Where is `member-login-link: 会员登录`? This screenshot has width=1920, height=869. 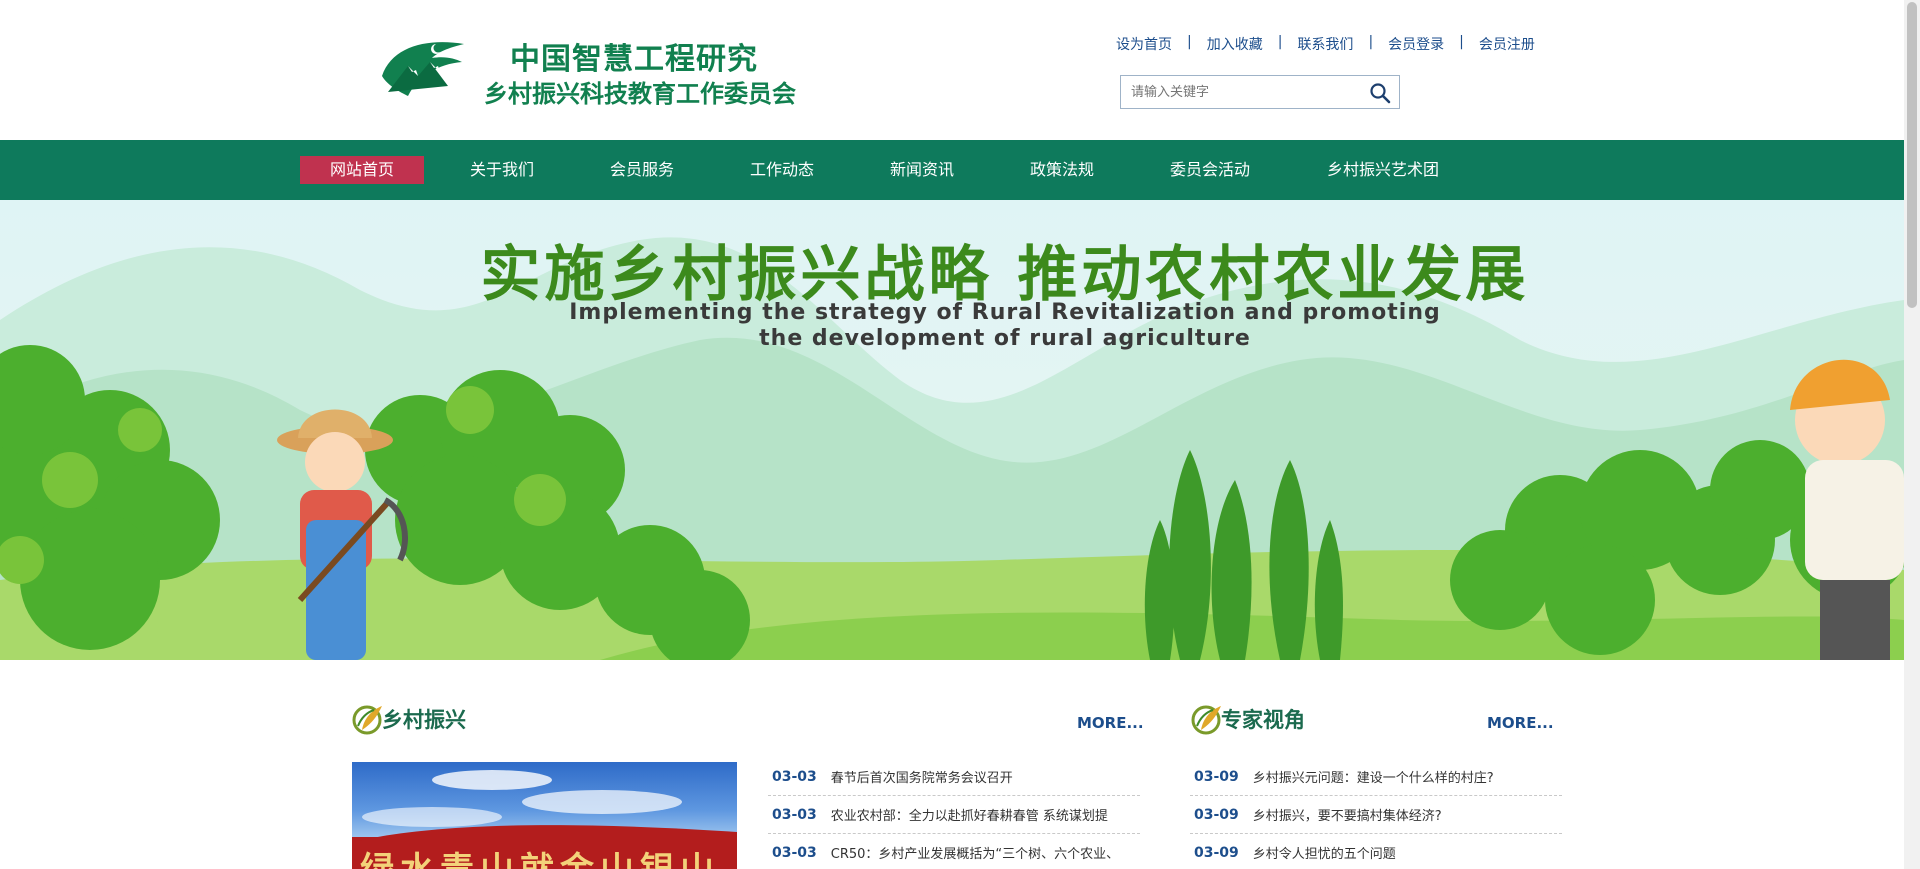 member-login-link: 会员登录 is located at coordinates (1416, 44).